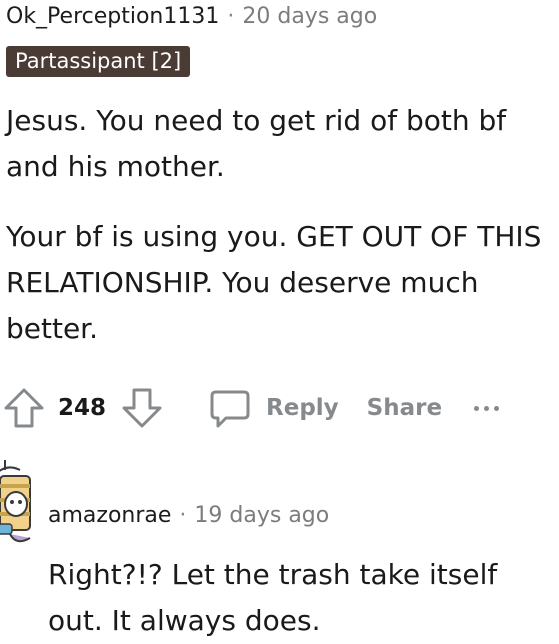 The width and height of the screenshot is (559, 644). I want to click on comment-header: Ok_Perception1131 · 20 days ago, so click(191, 16).